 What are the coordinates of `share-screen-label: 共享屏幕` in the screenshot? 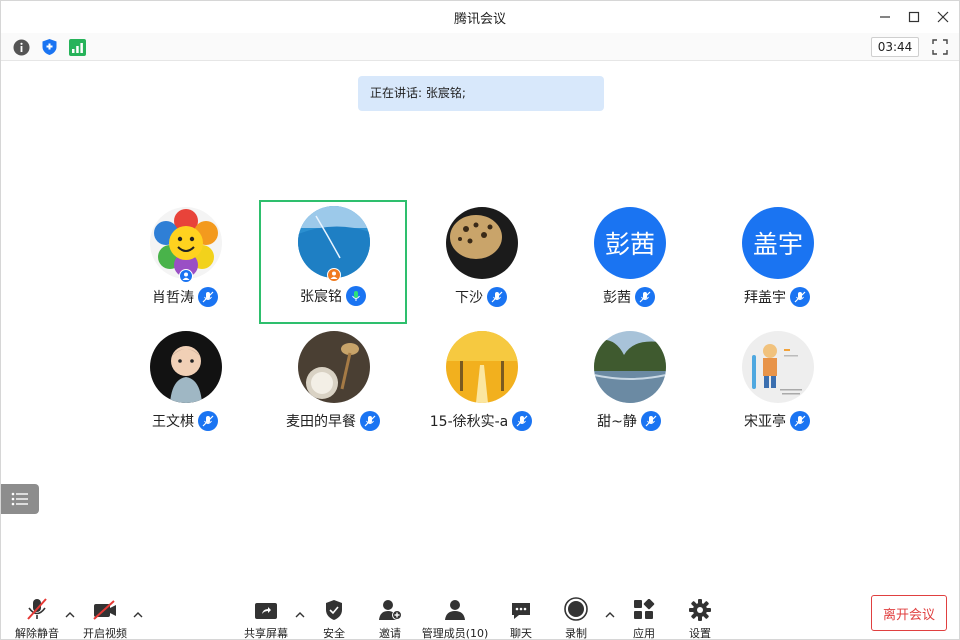 It's located at (266, 633).